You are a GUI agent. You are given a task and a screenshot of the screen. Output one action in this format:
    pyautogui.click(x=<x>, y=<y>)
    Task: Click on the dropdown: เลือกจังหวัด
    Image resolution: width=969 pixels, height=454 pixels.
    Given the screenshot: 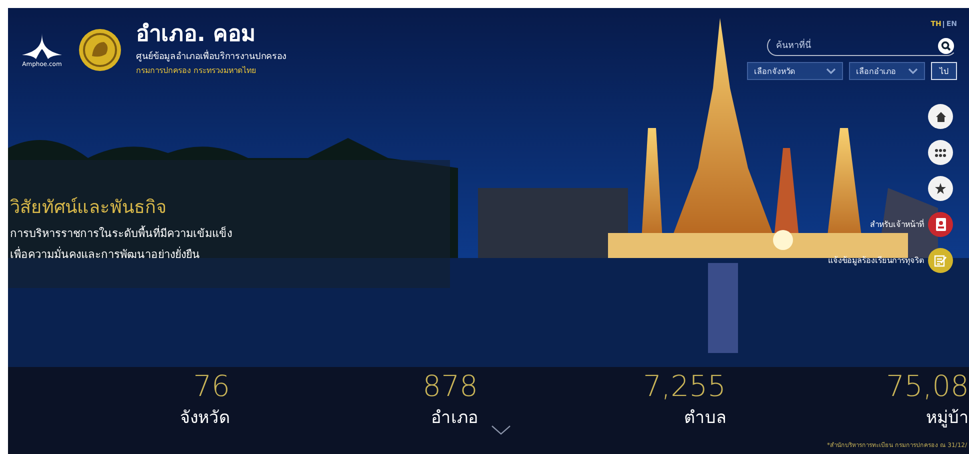 What is the action you would take?
    pyautogui.click(x=795, y=71)
    